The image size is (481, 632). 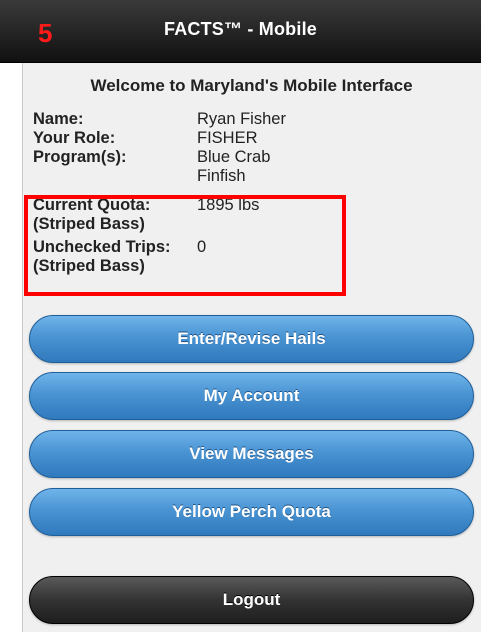 What do you see at coordinates (251, 85) in the screenshot?
I see `welcome-heading: Welcome to Maryland's Mobile Interface` at bounding box center [251, 85].